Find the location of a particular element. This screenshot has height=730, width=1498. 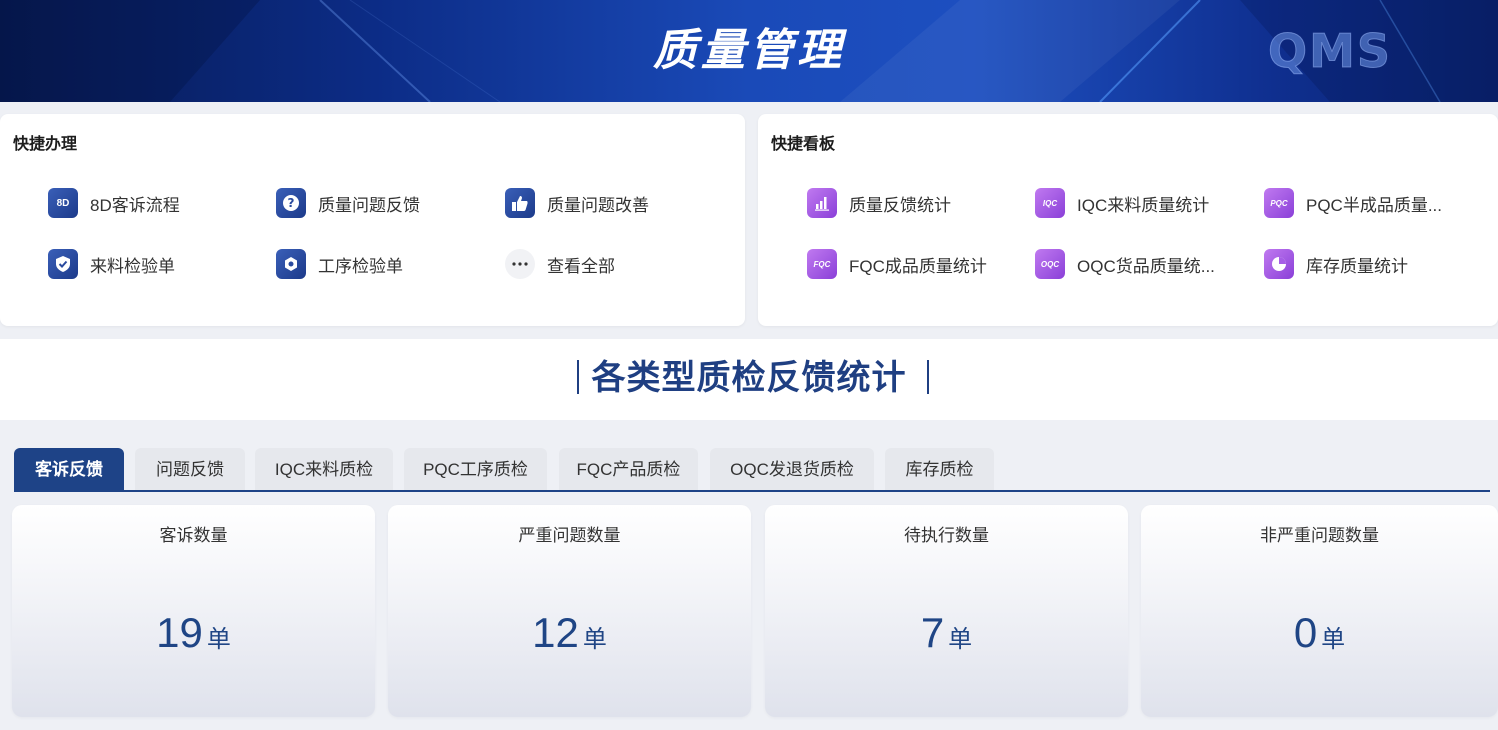

quick-item-view-all: 查看全部 is located at coordinates (560, 264).